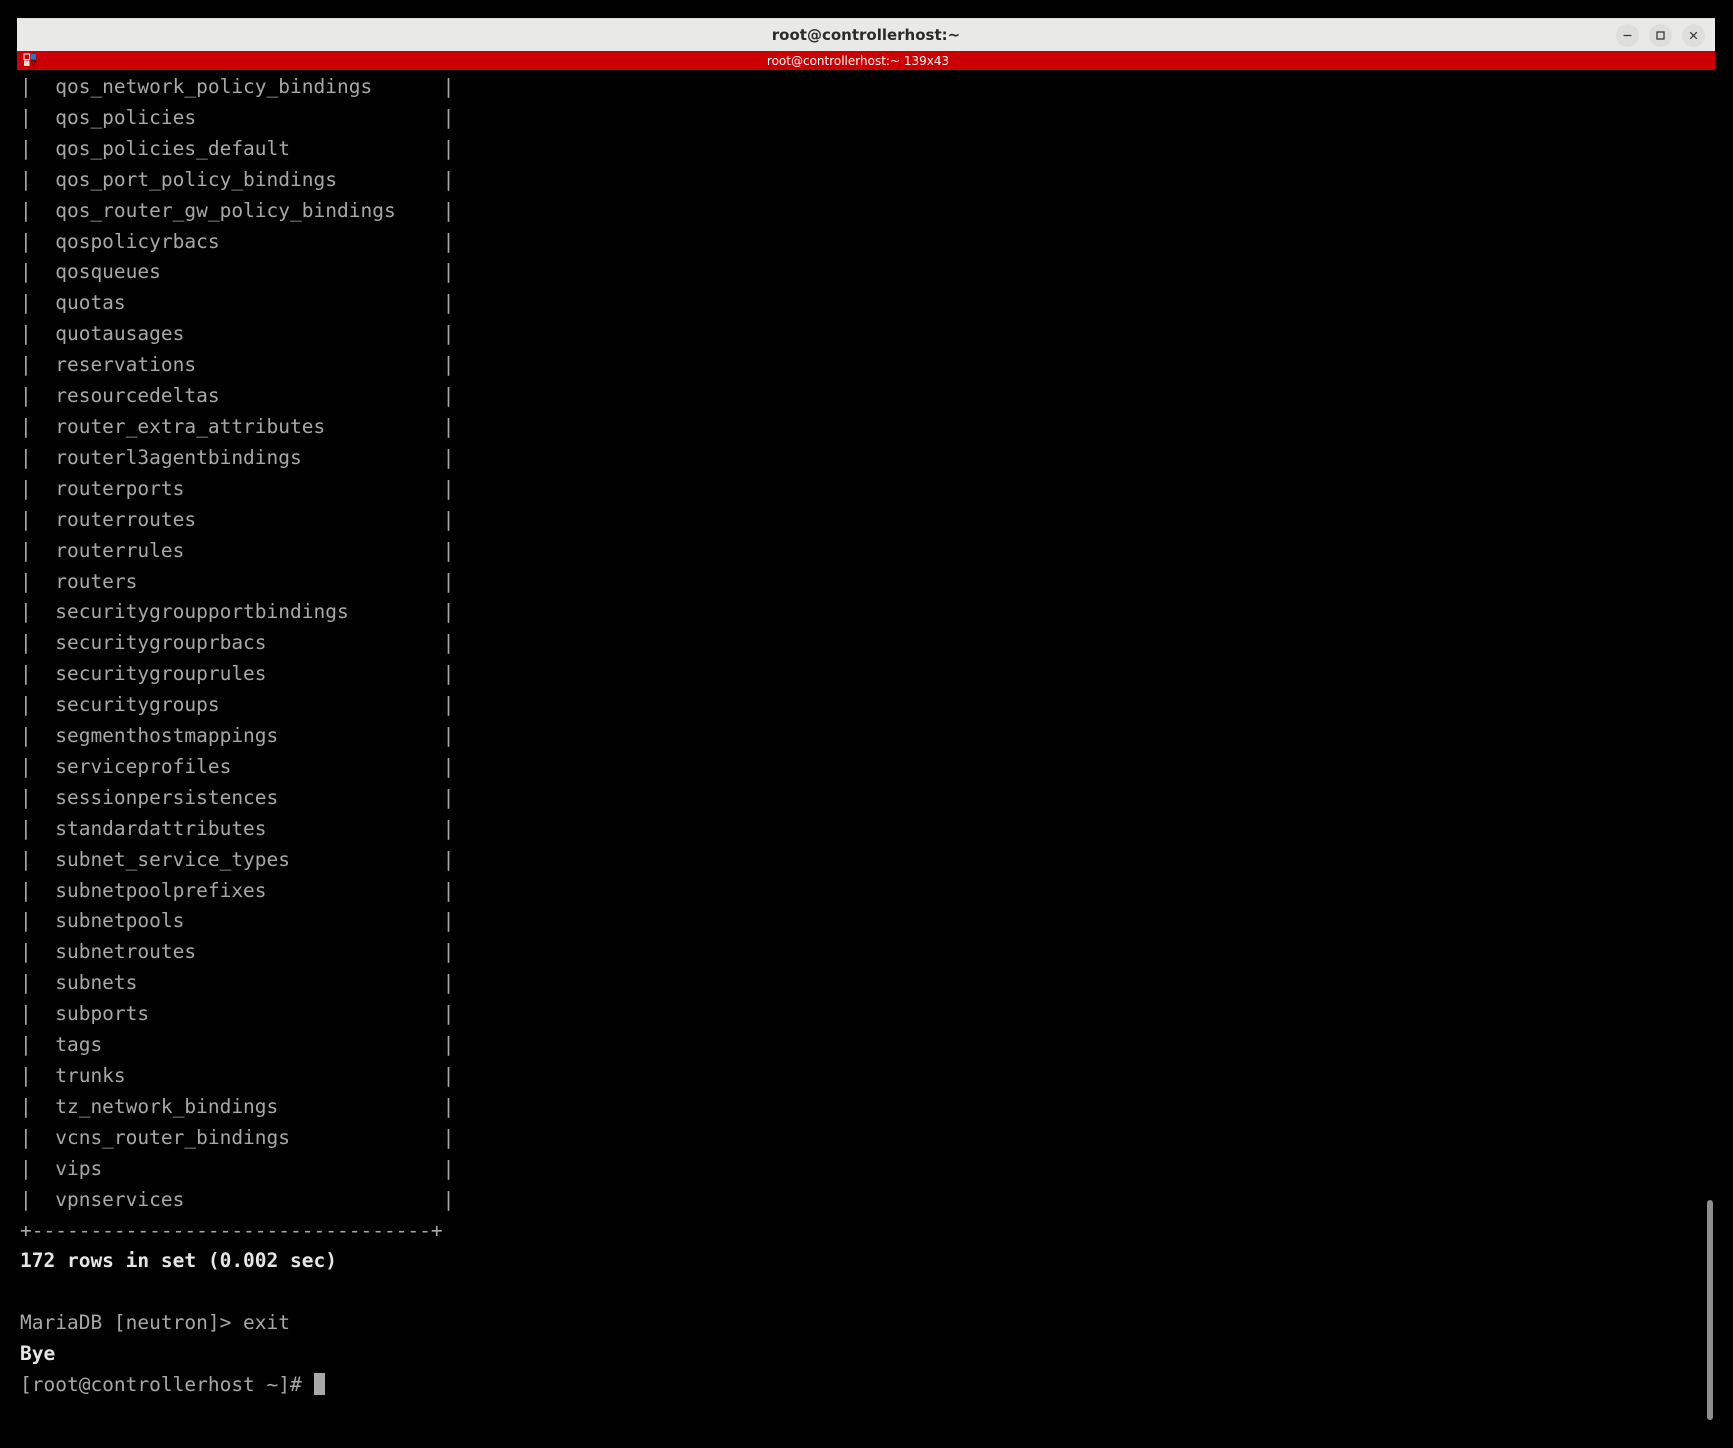  What do you see at coordinates (858, 60) in the screenshot?
I see `terminal-tab-label: root@controllerhost:~ 139x43` at bounding box center [858, 60].